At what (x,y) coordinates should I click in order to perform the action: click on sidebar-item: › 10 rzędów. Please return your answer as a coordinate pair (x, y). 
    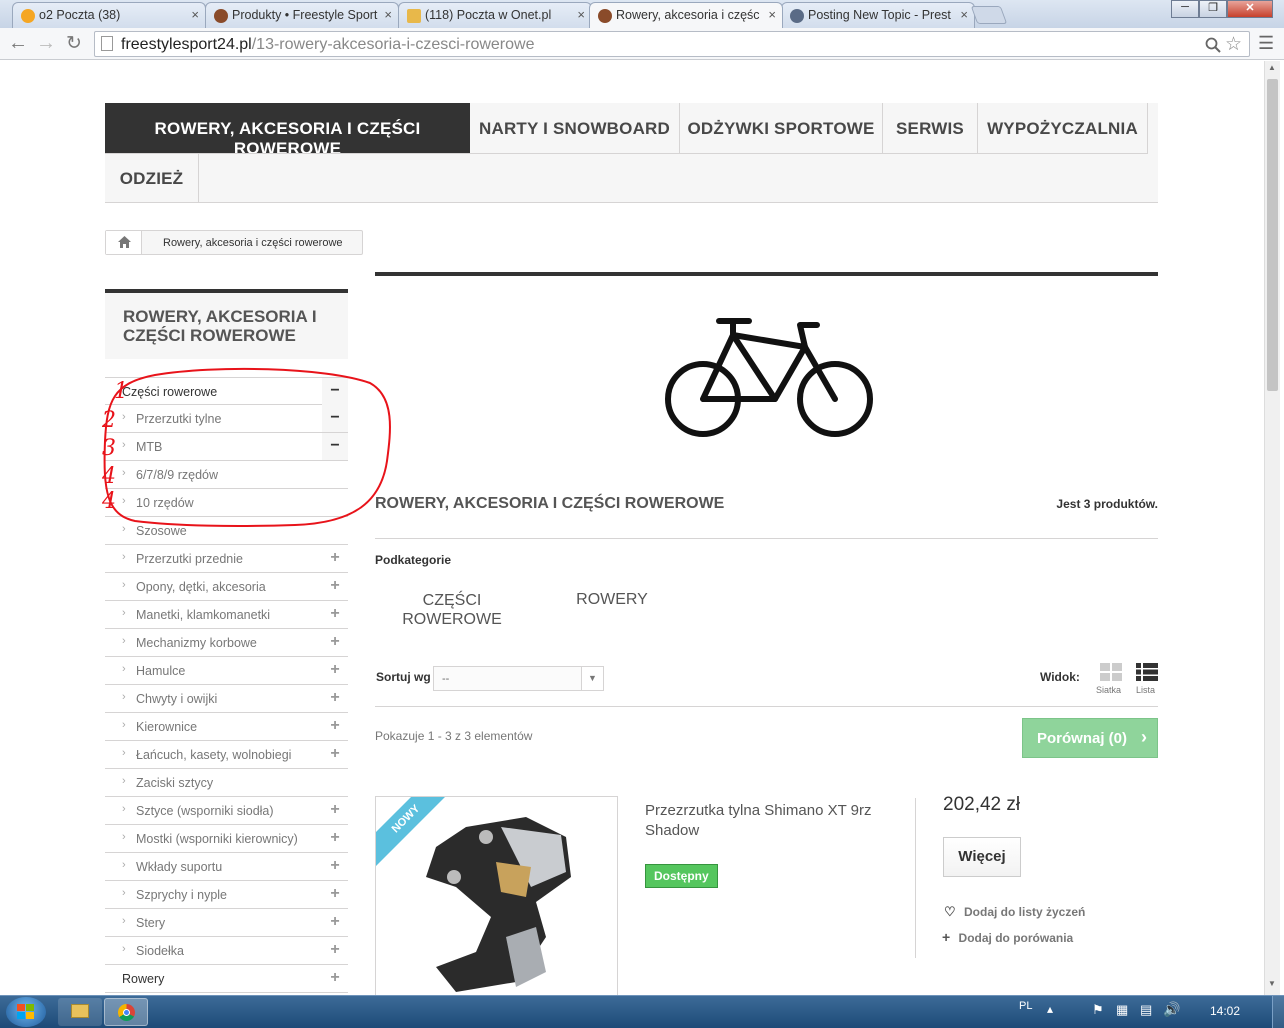
    Looking at the image, I should click on (226, 503).